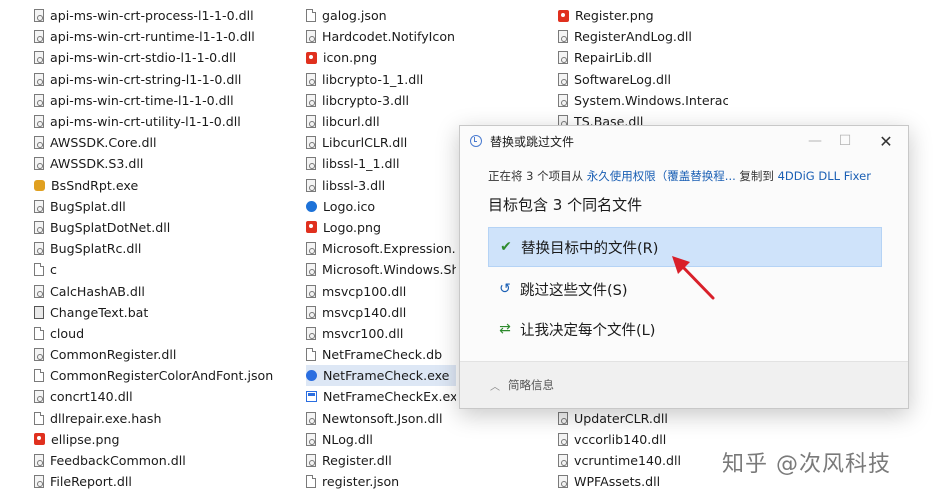  I want to click on file-name: BugSplatDotNet.dll, so click(110, 227).